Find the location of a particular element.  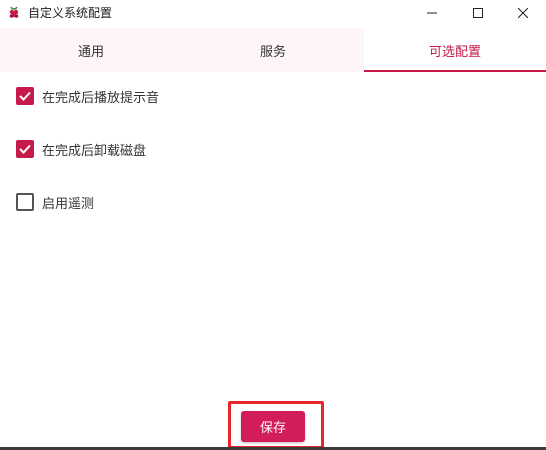

save-button: 保存 is located at coordinates (273, 426).